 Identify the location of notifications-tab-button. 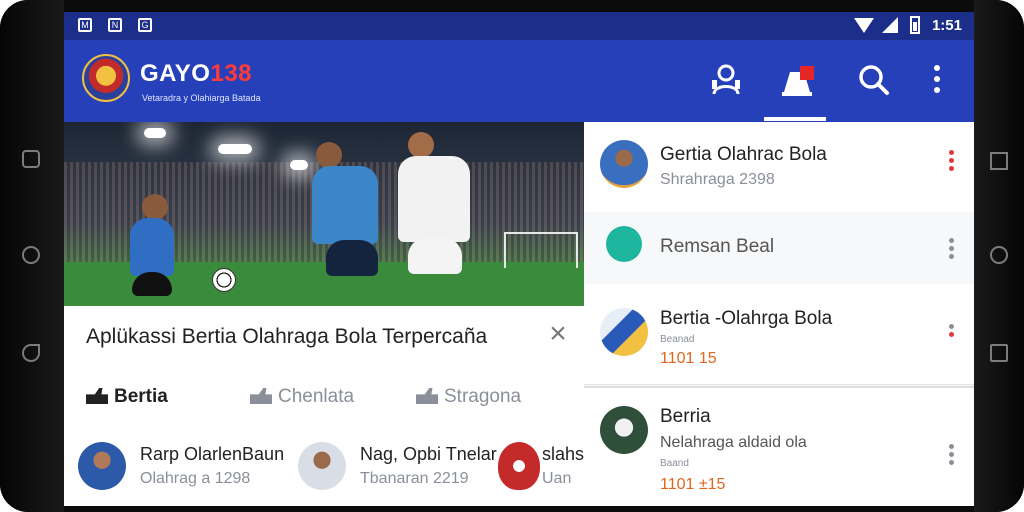
(800, 80).